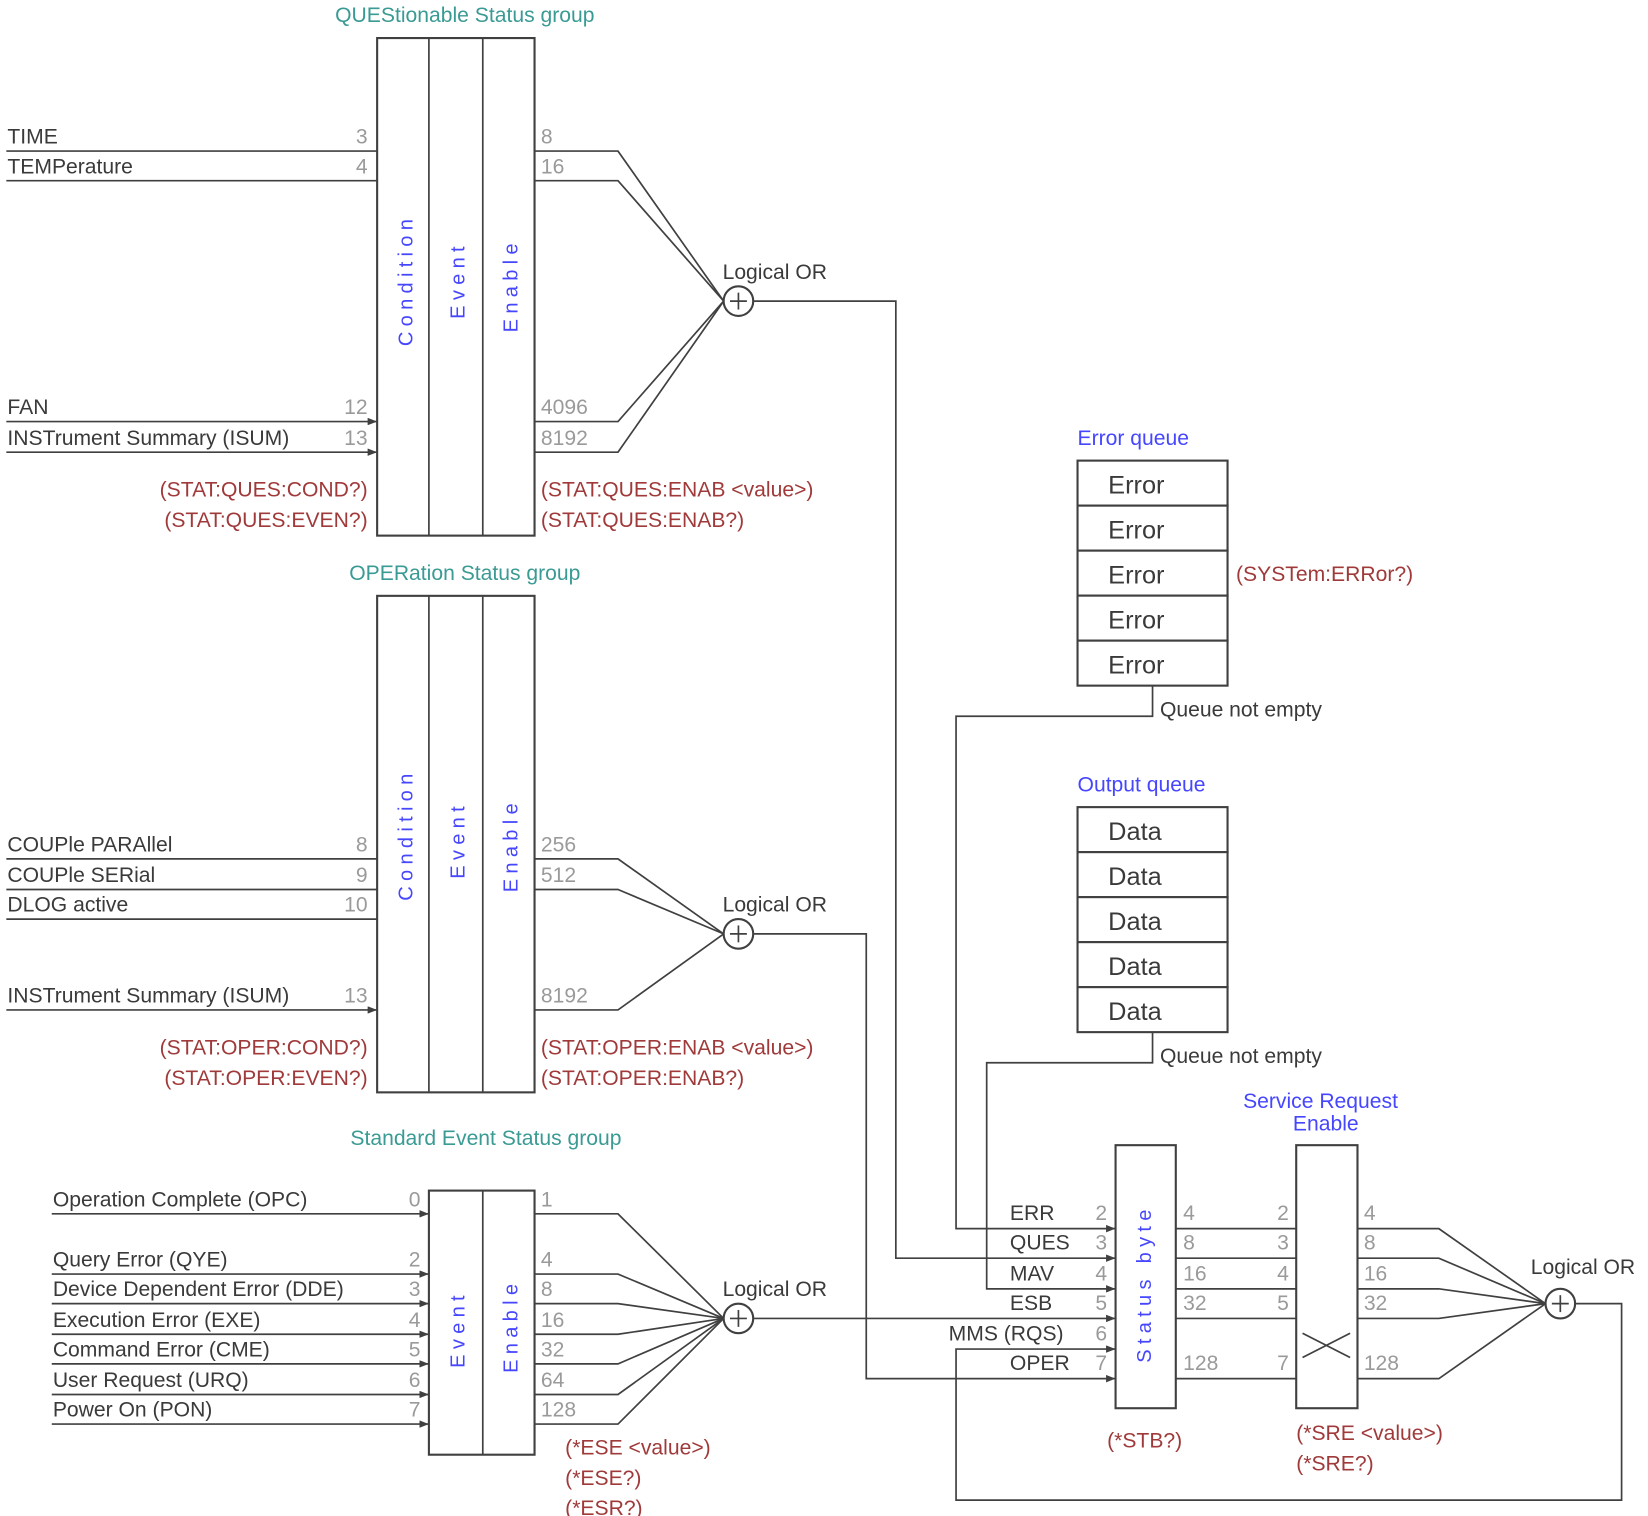 The image size is (1648, 1516). Describe the element at coordinates (603, 1506) in the screenshot. I see `ese-query: (*ESR?)` at that location.